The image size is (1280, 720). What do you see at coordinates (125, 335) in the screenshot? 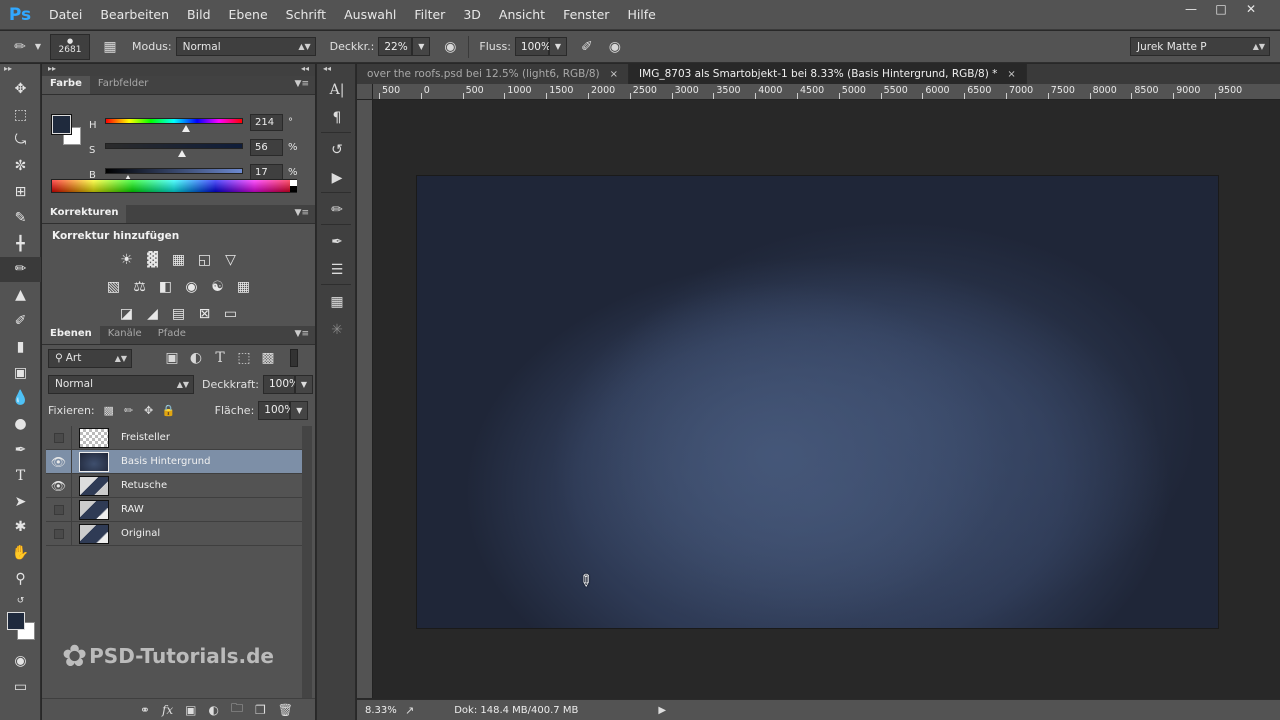
I see `tab-kanaele: Kanäle` at bounding box center [125, 335].